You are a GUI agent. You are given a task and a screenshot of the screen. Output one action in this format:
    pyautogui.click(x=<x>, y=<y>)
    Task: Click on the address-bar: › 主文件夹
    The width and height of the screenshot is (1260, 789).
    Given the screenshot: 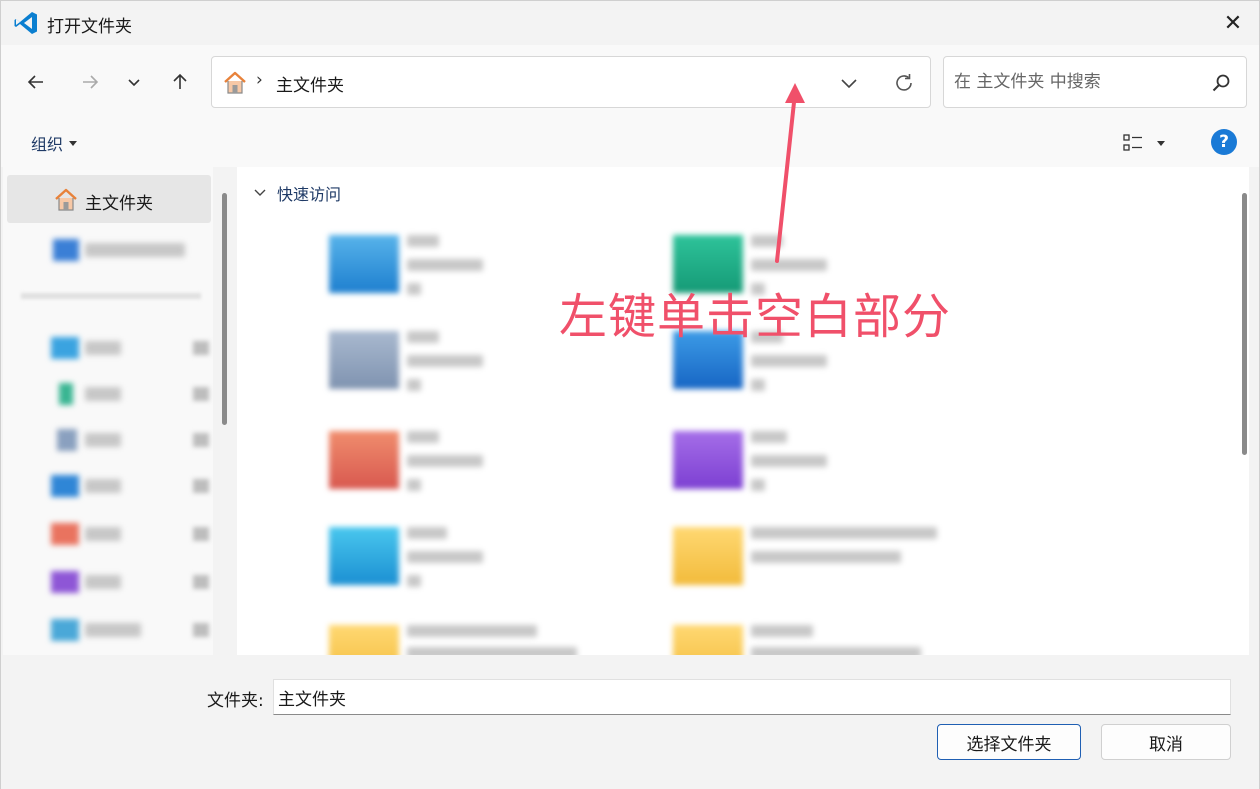 What is the action you would take?
    pyautogui.click(x=571, y=82)
    